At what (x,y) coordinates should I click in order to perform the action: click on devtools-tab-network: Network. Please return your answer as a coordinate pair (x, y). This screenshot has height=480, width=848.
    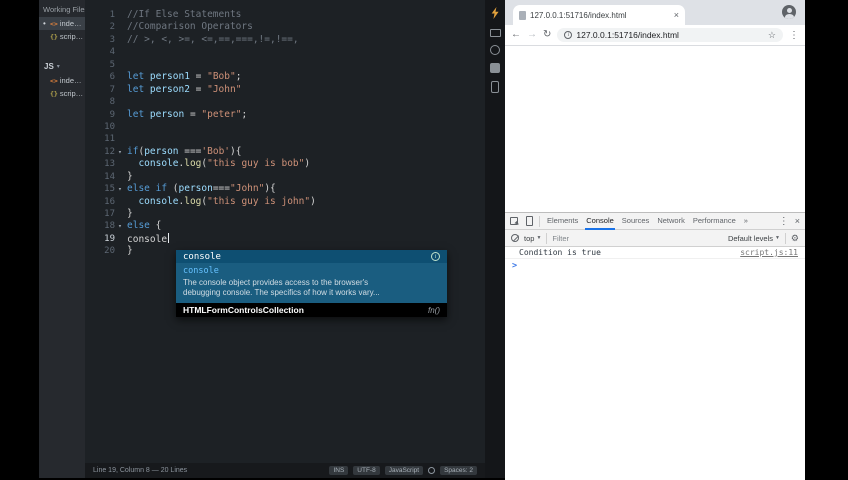
    Looking at the image, I should click on (671, 221).